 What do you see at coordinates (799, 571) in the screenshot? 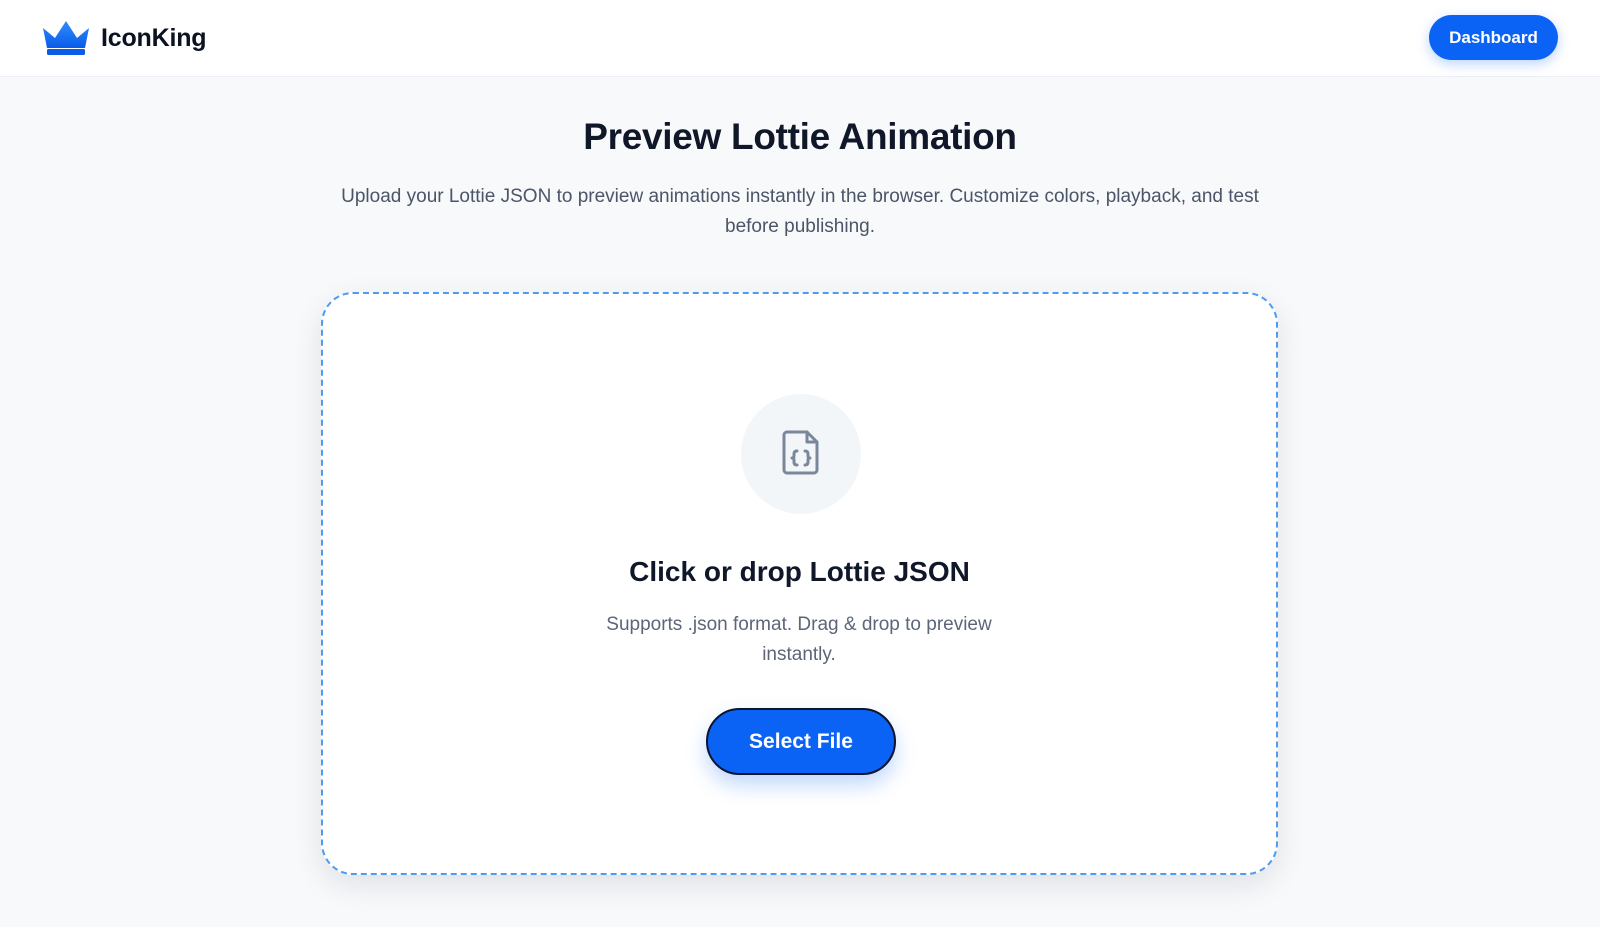
I see `dropzone-title: Click or drop Lottie JSON` at bounding box center [799, 571].